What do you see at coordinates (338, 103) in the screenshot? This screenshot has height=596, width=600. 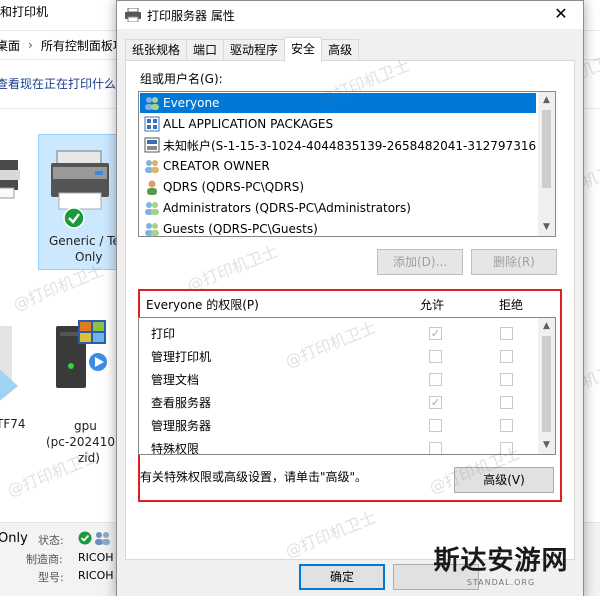 I see `list-item-user: Everyone` at bounding box center [338, 103].